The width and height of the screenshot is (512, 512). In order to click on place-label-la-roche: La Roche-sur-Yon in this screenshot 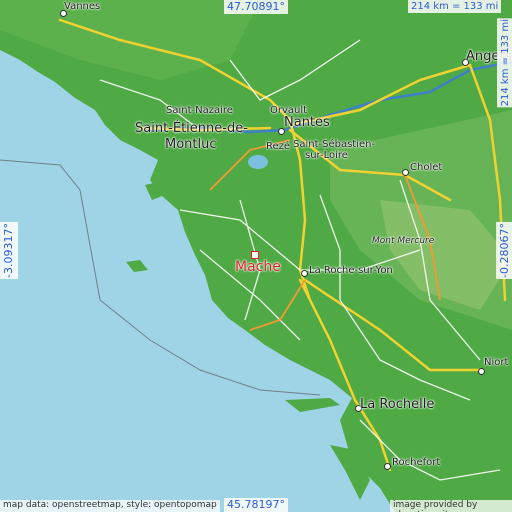, I will do `click(351, 270)`.